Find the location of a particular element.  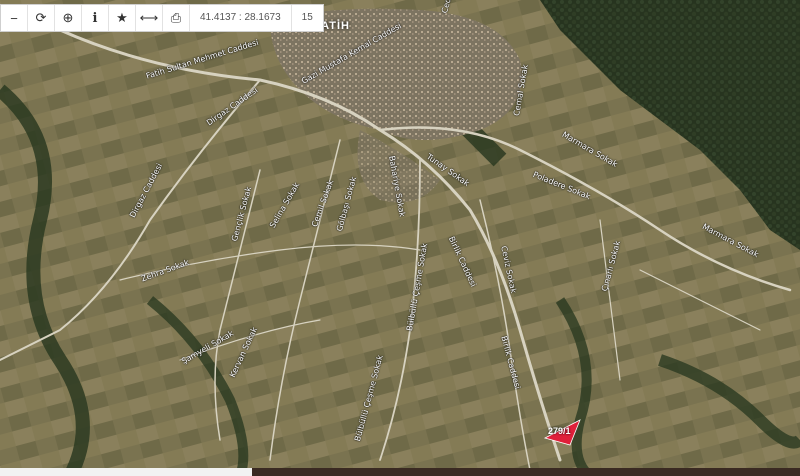

measure-button: ⟷ is located at coordinates (149, 18).